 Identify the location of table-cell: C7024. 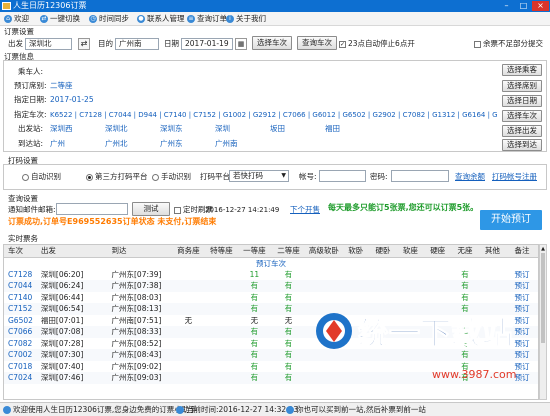
(20, 378).